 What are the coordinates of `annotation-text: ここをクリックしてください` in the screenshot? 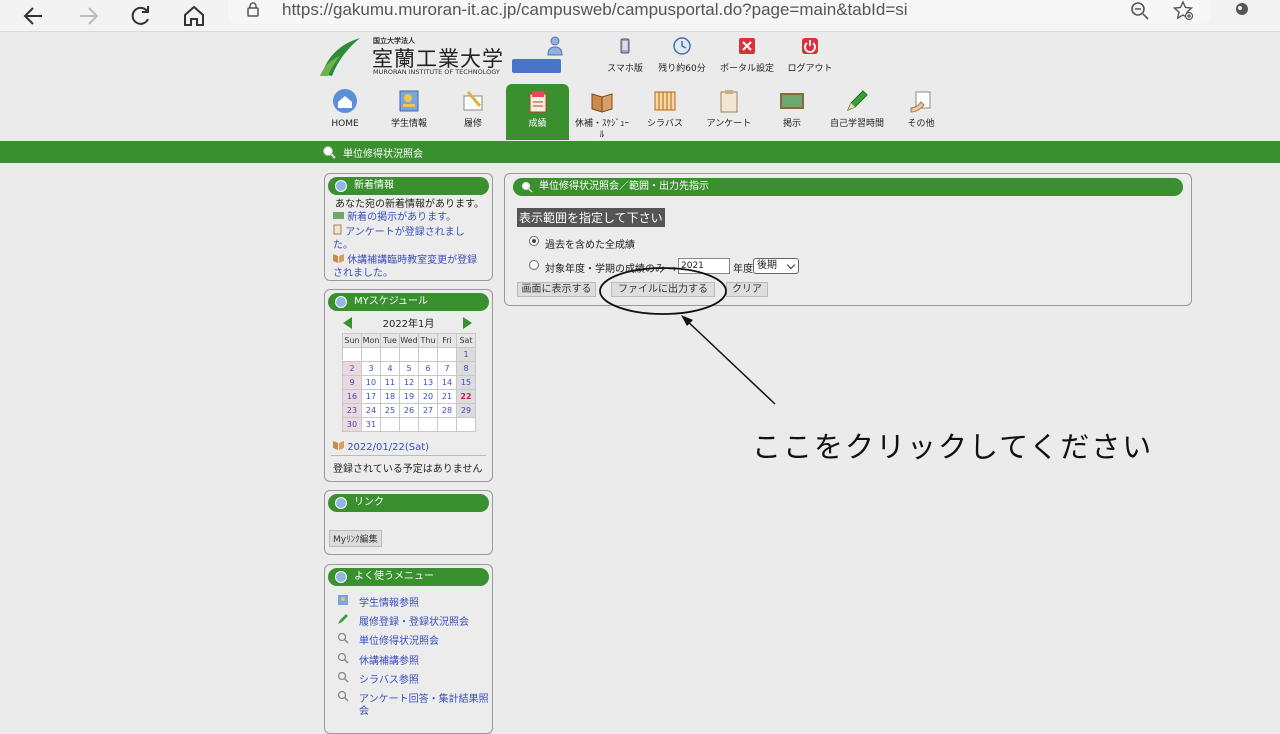 It's located at (953, 447).